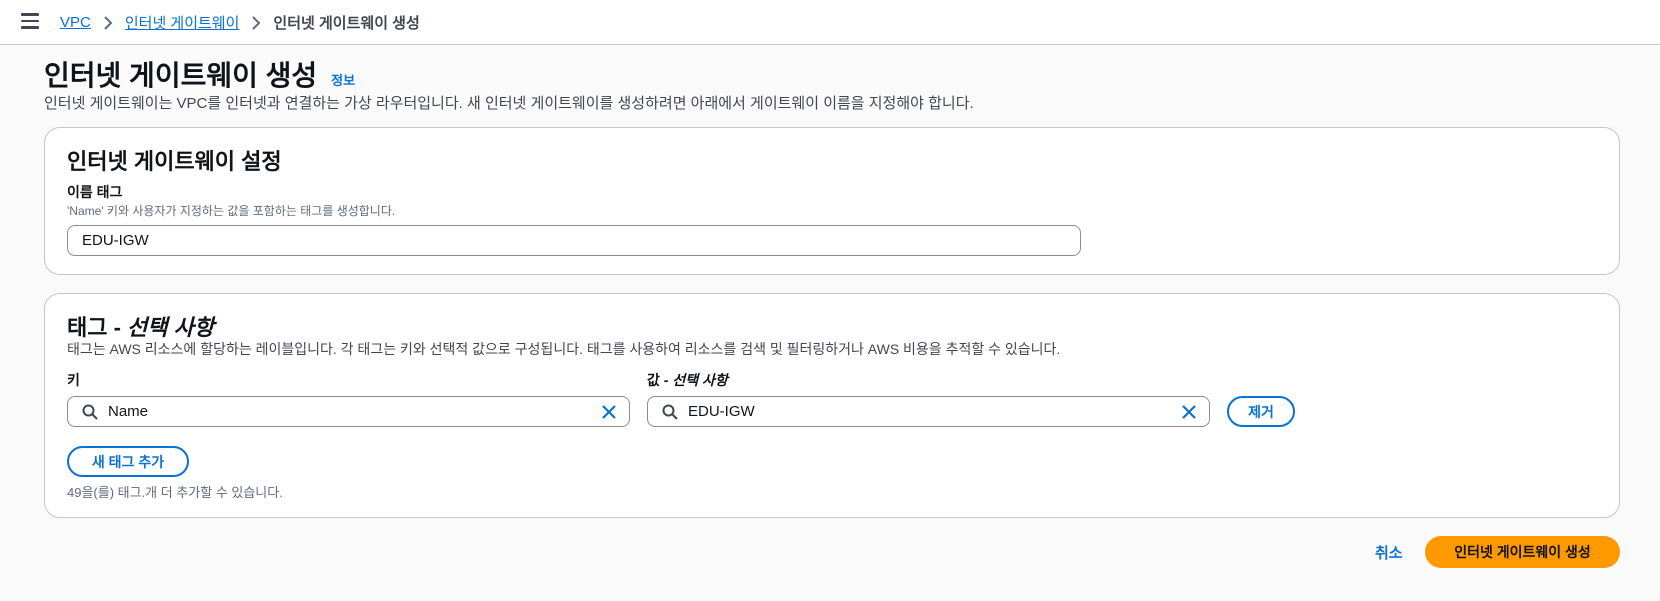  I want to click on tag-key-label: 키, so click(73, 380).